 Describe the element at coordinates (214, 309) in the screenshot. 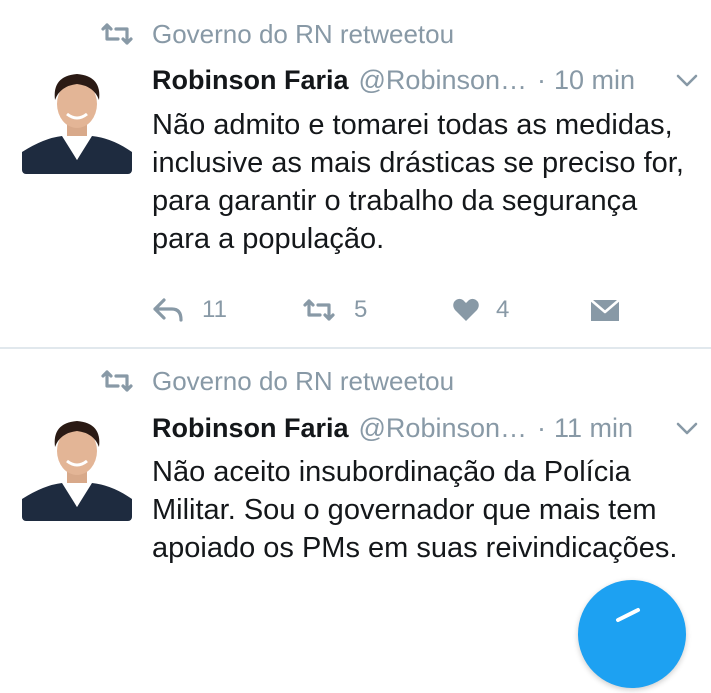

I see `reply-count: 11` at that location.